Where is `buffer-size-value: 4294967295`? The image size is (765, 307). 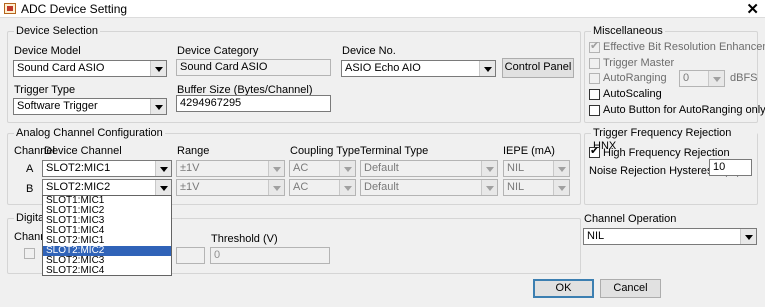 buffer-size-value: 4294967295 is located at coordinates (211, 103).